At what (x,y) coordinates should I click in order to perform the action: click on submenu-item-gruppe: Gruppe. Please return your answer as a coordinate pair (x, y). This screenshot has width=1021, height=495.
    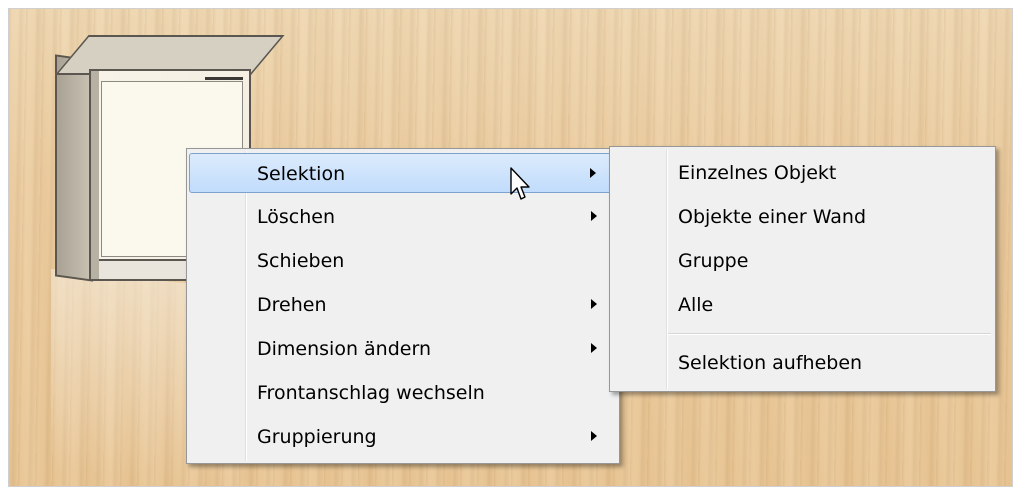
    Looking at the image, I should click on (802, 261).